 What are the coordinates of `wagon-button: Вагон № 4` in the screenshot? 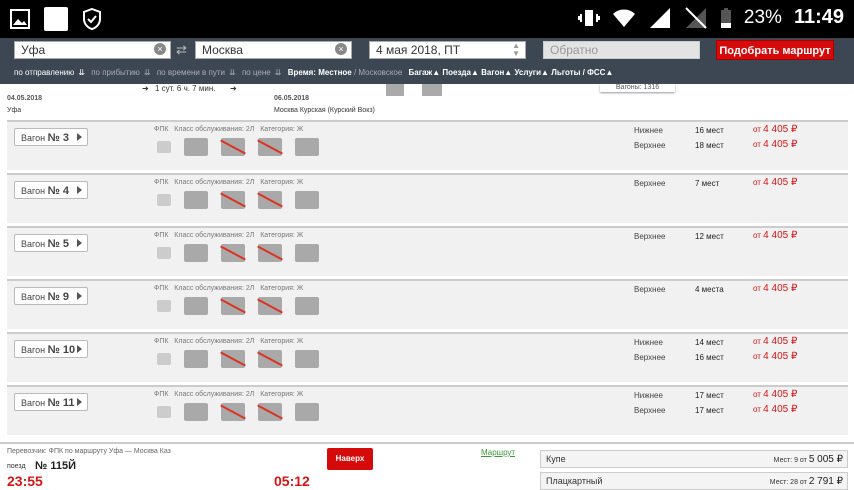 It's located at (51, 190).